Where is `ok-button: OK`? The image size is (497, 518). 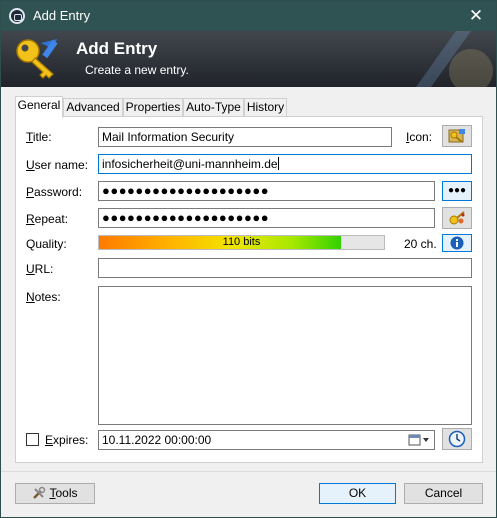
ok-button: OK is located at coordinates (357, 493).